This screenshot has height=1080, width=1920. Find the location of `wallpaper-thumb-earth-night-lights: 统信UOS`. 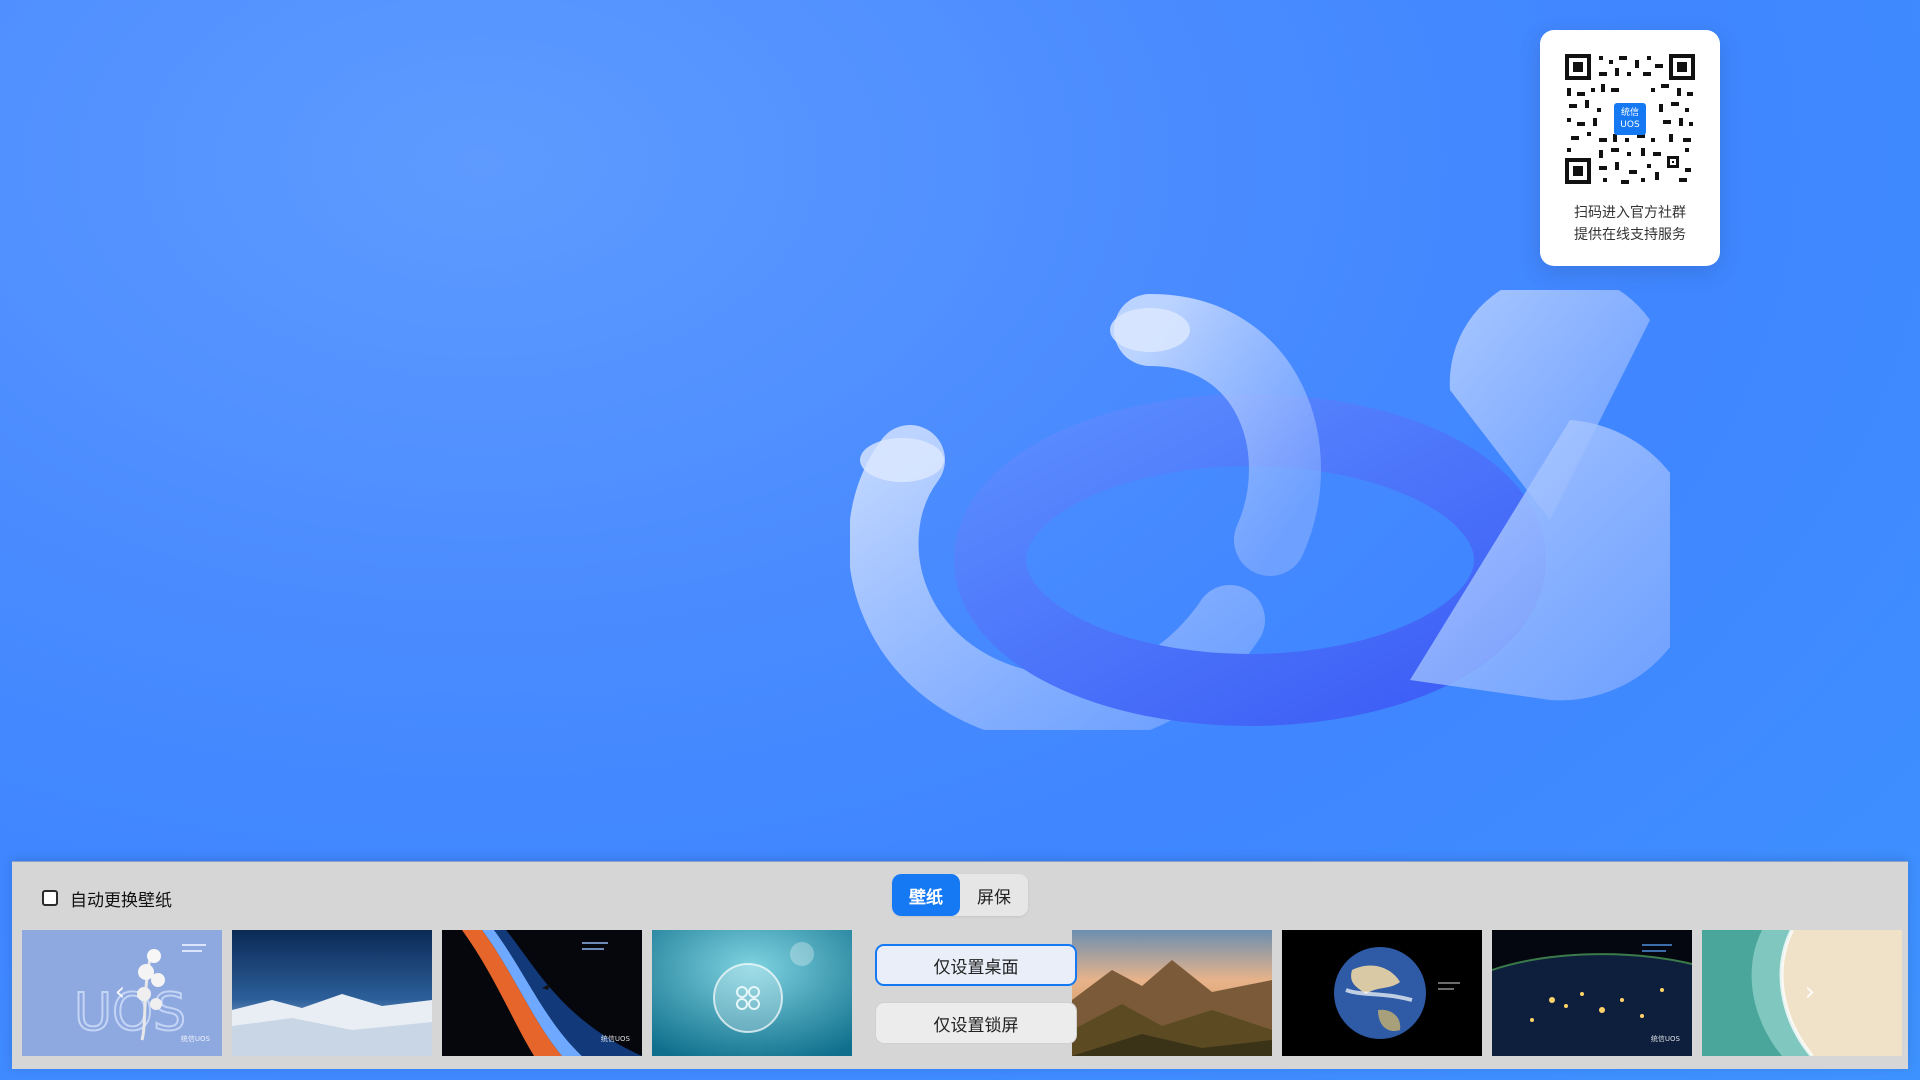

wallpaper-thumb-earth-night-lights: 统信UOS is located at coordinates (1592, 993).